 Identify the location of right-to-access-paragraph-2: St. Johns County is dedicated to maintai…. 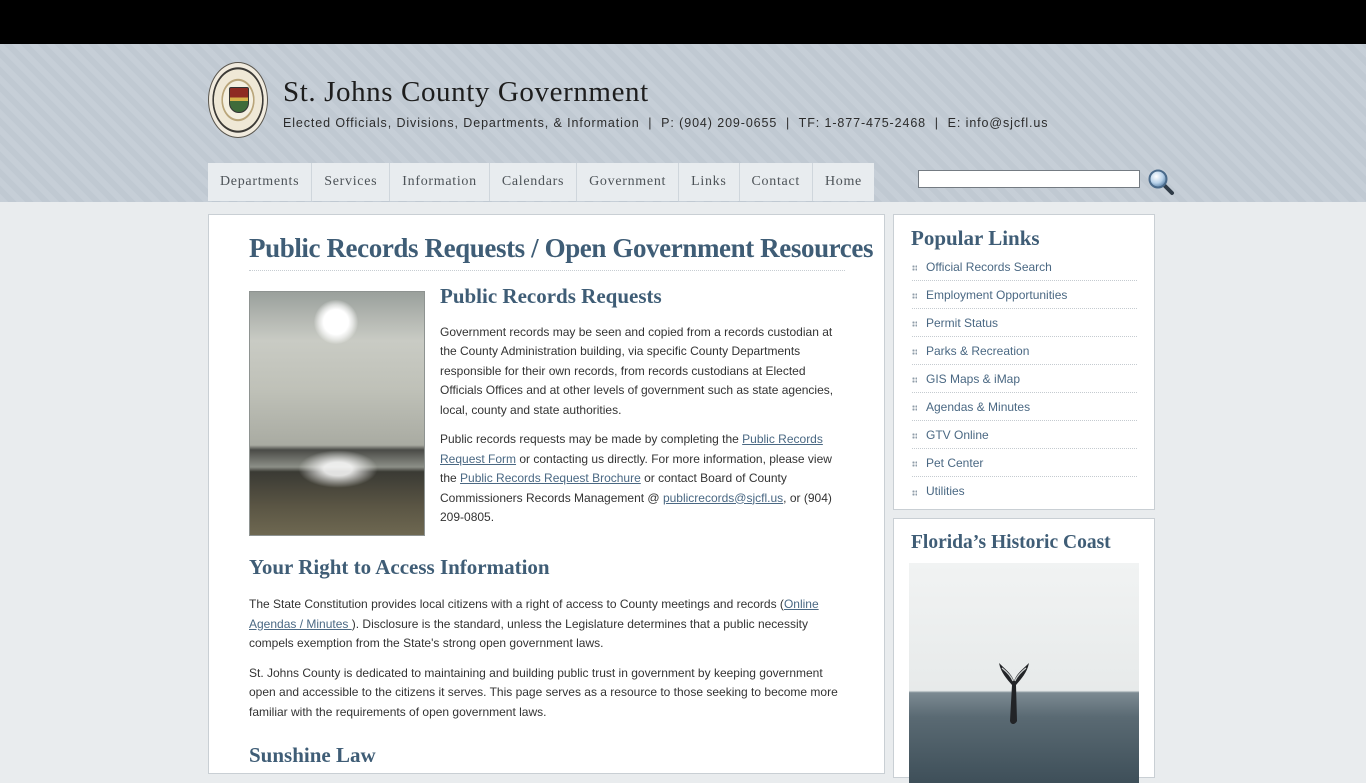
(543, 692).